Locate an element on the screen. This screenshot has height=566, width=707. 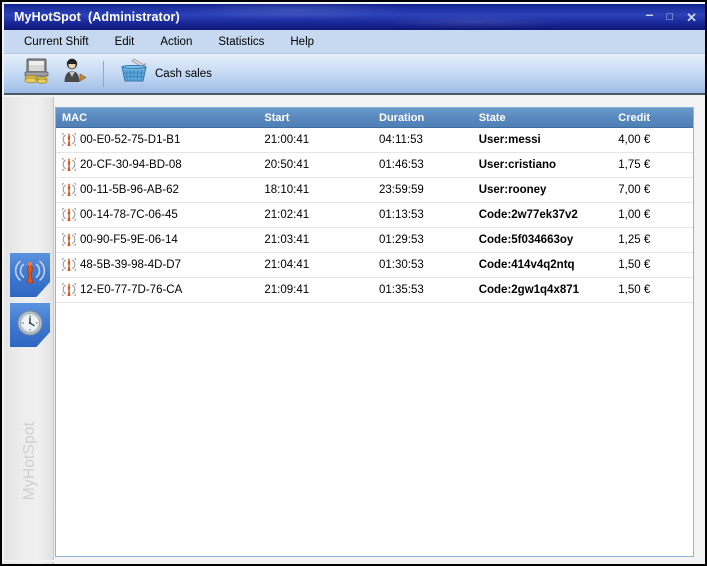
cell-mac: 00-11-5B-96-AB-62 is located at coordinates (157, 190).